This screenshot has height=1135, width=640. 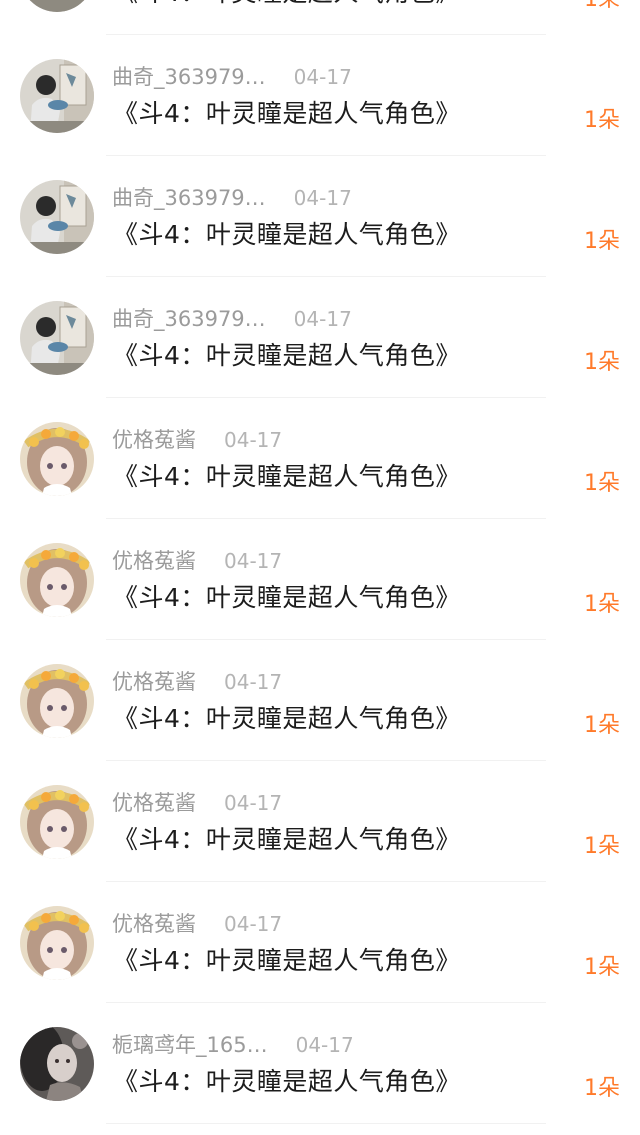 What do you see at coordinates (326, 1123) in the screenshot?
I see `divider` at bounding box center [326, 1123].